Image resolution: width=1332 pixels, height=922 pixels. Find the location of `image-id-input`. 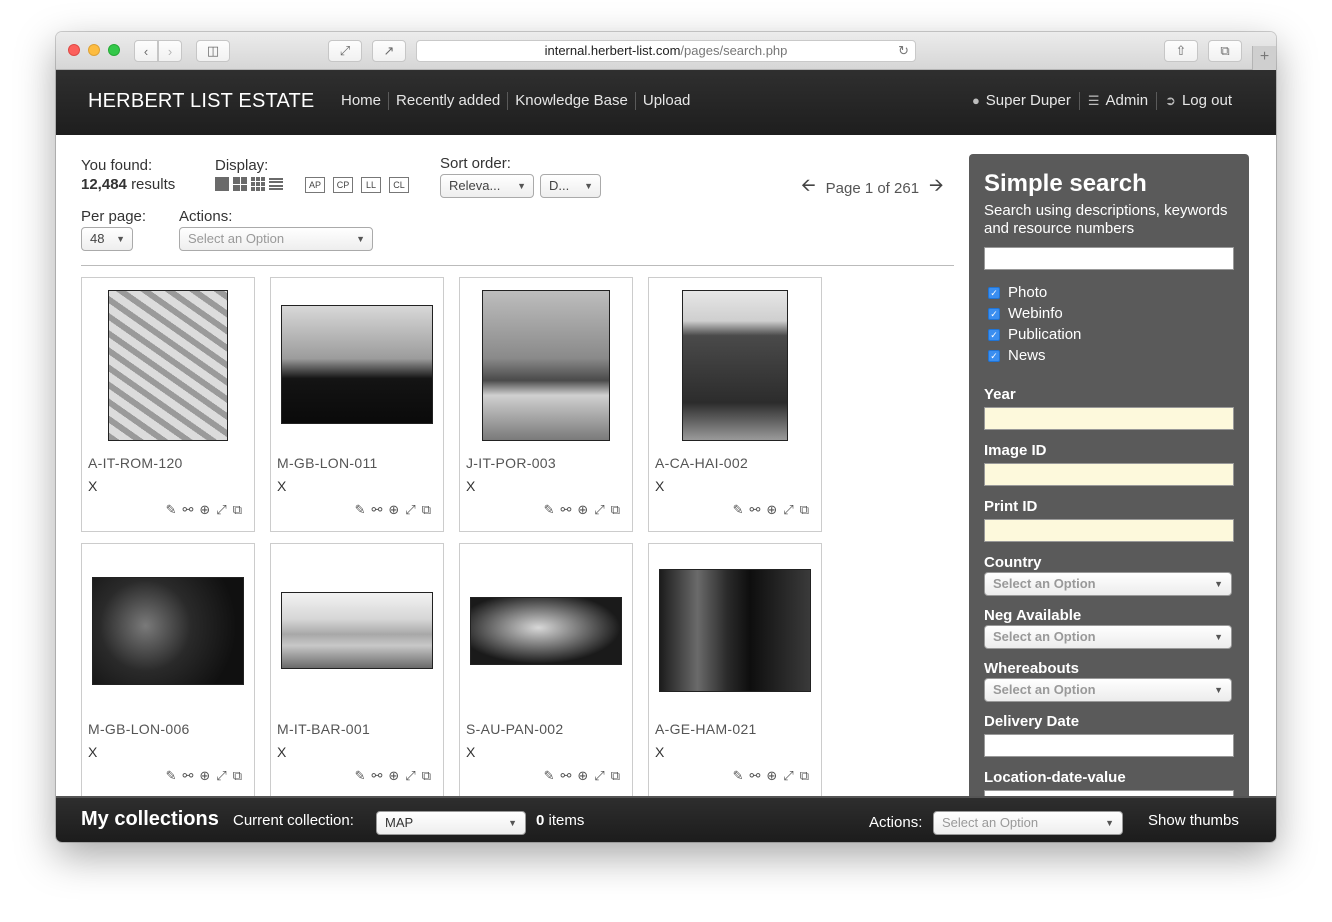

image-id-input is located at coordinates (1109, 474).